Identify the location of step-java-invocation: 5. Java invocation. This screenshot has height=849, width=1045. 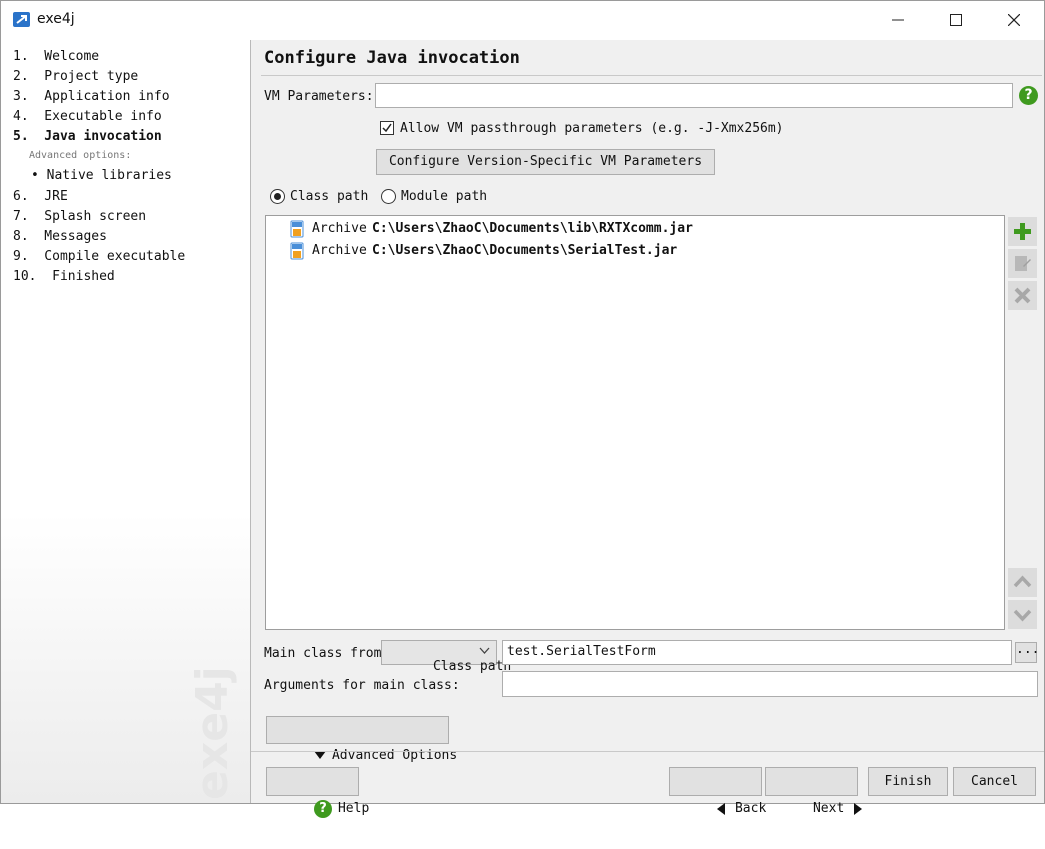
(87, 136).